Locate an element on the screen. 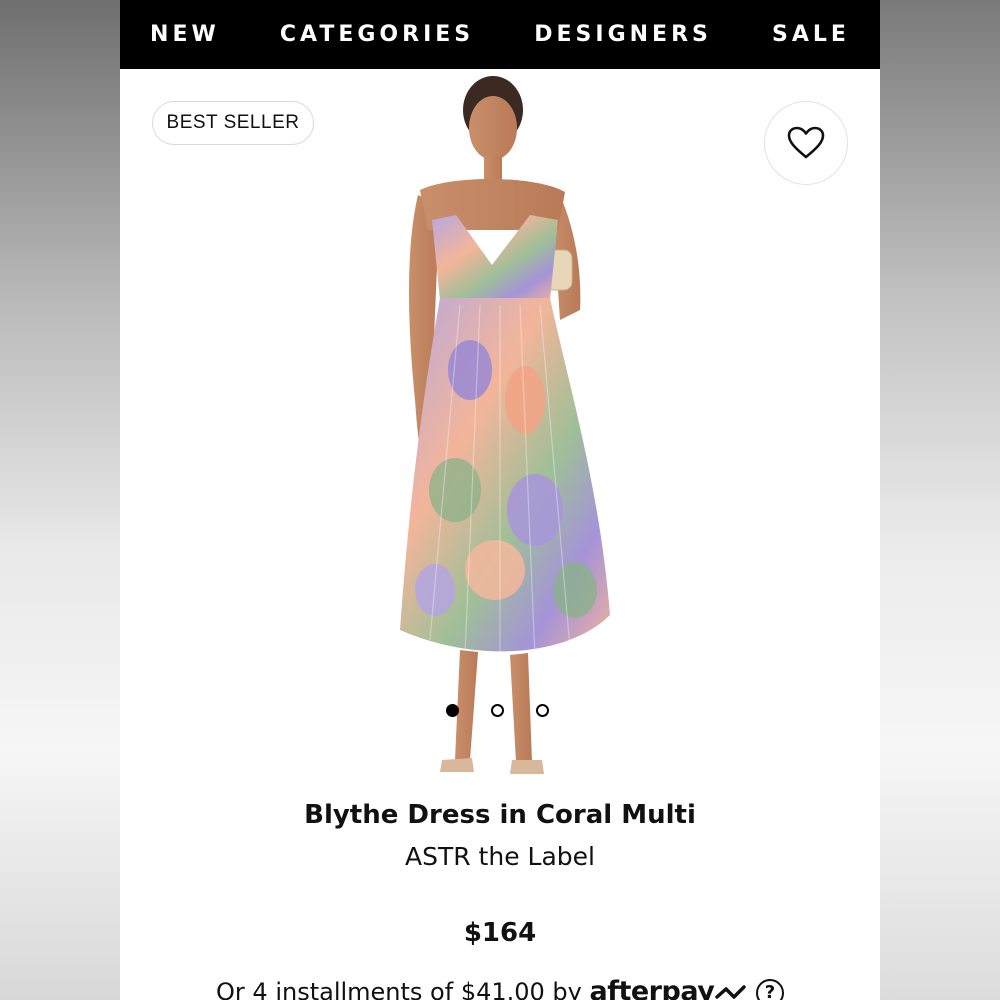 The height and width of the screenshot is (1000, 1000). afterpay-logo: afterpay is located at coordinates (652, 988).